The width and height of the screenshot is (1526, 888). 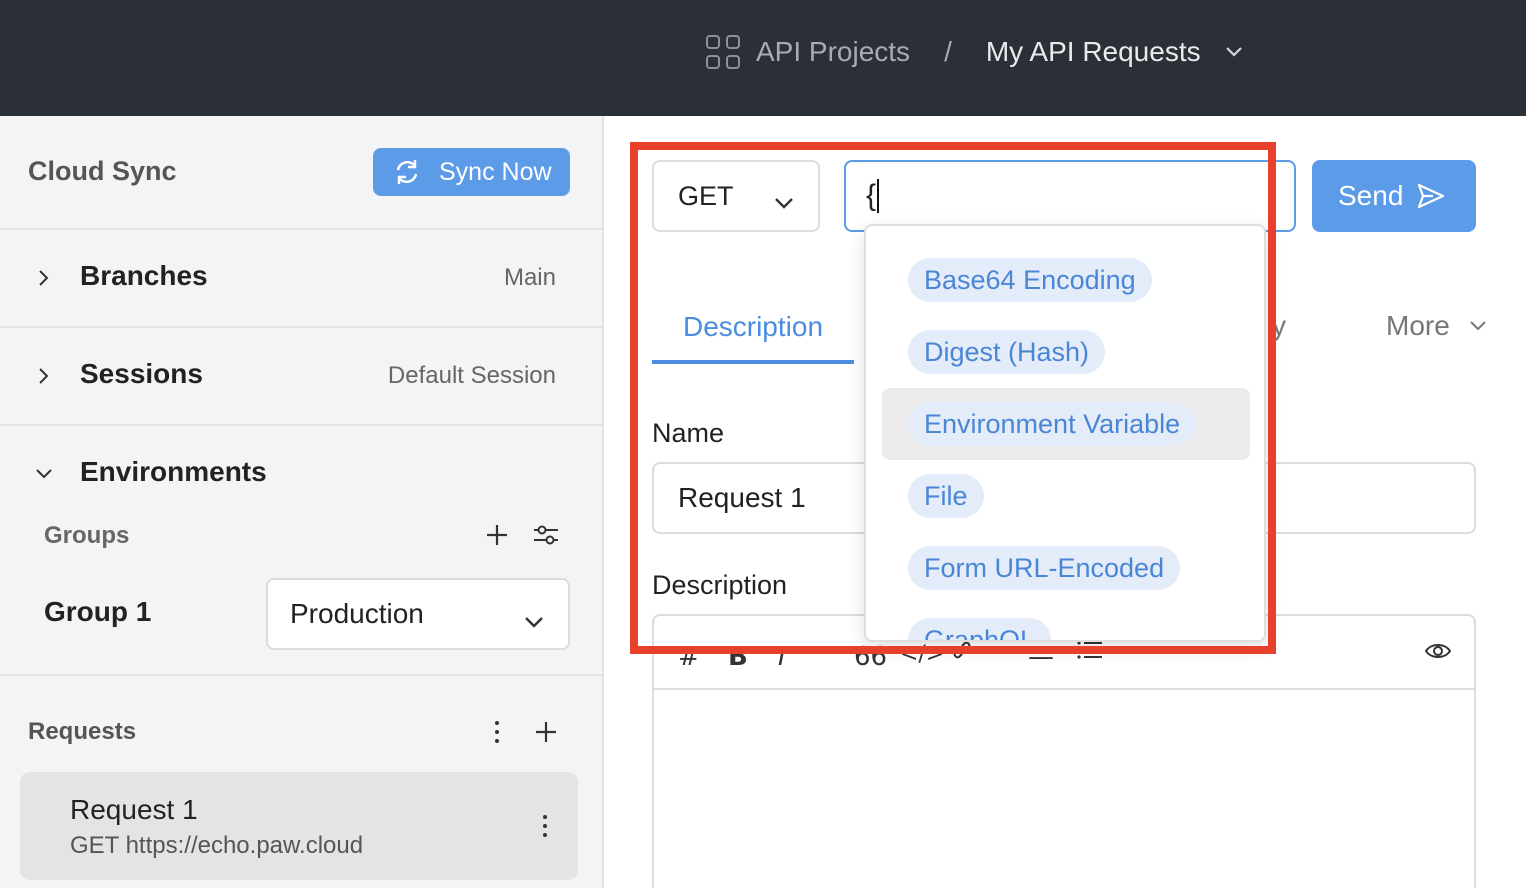 I want to click on breadcrumb: API Projects / My API Requests, so click(x=975, y=52).